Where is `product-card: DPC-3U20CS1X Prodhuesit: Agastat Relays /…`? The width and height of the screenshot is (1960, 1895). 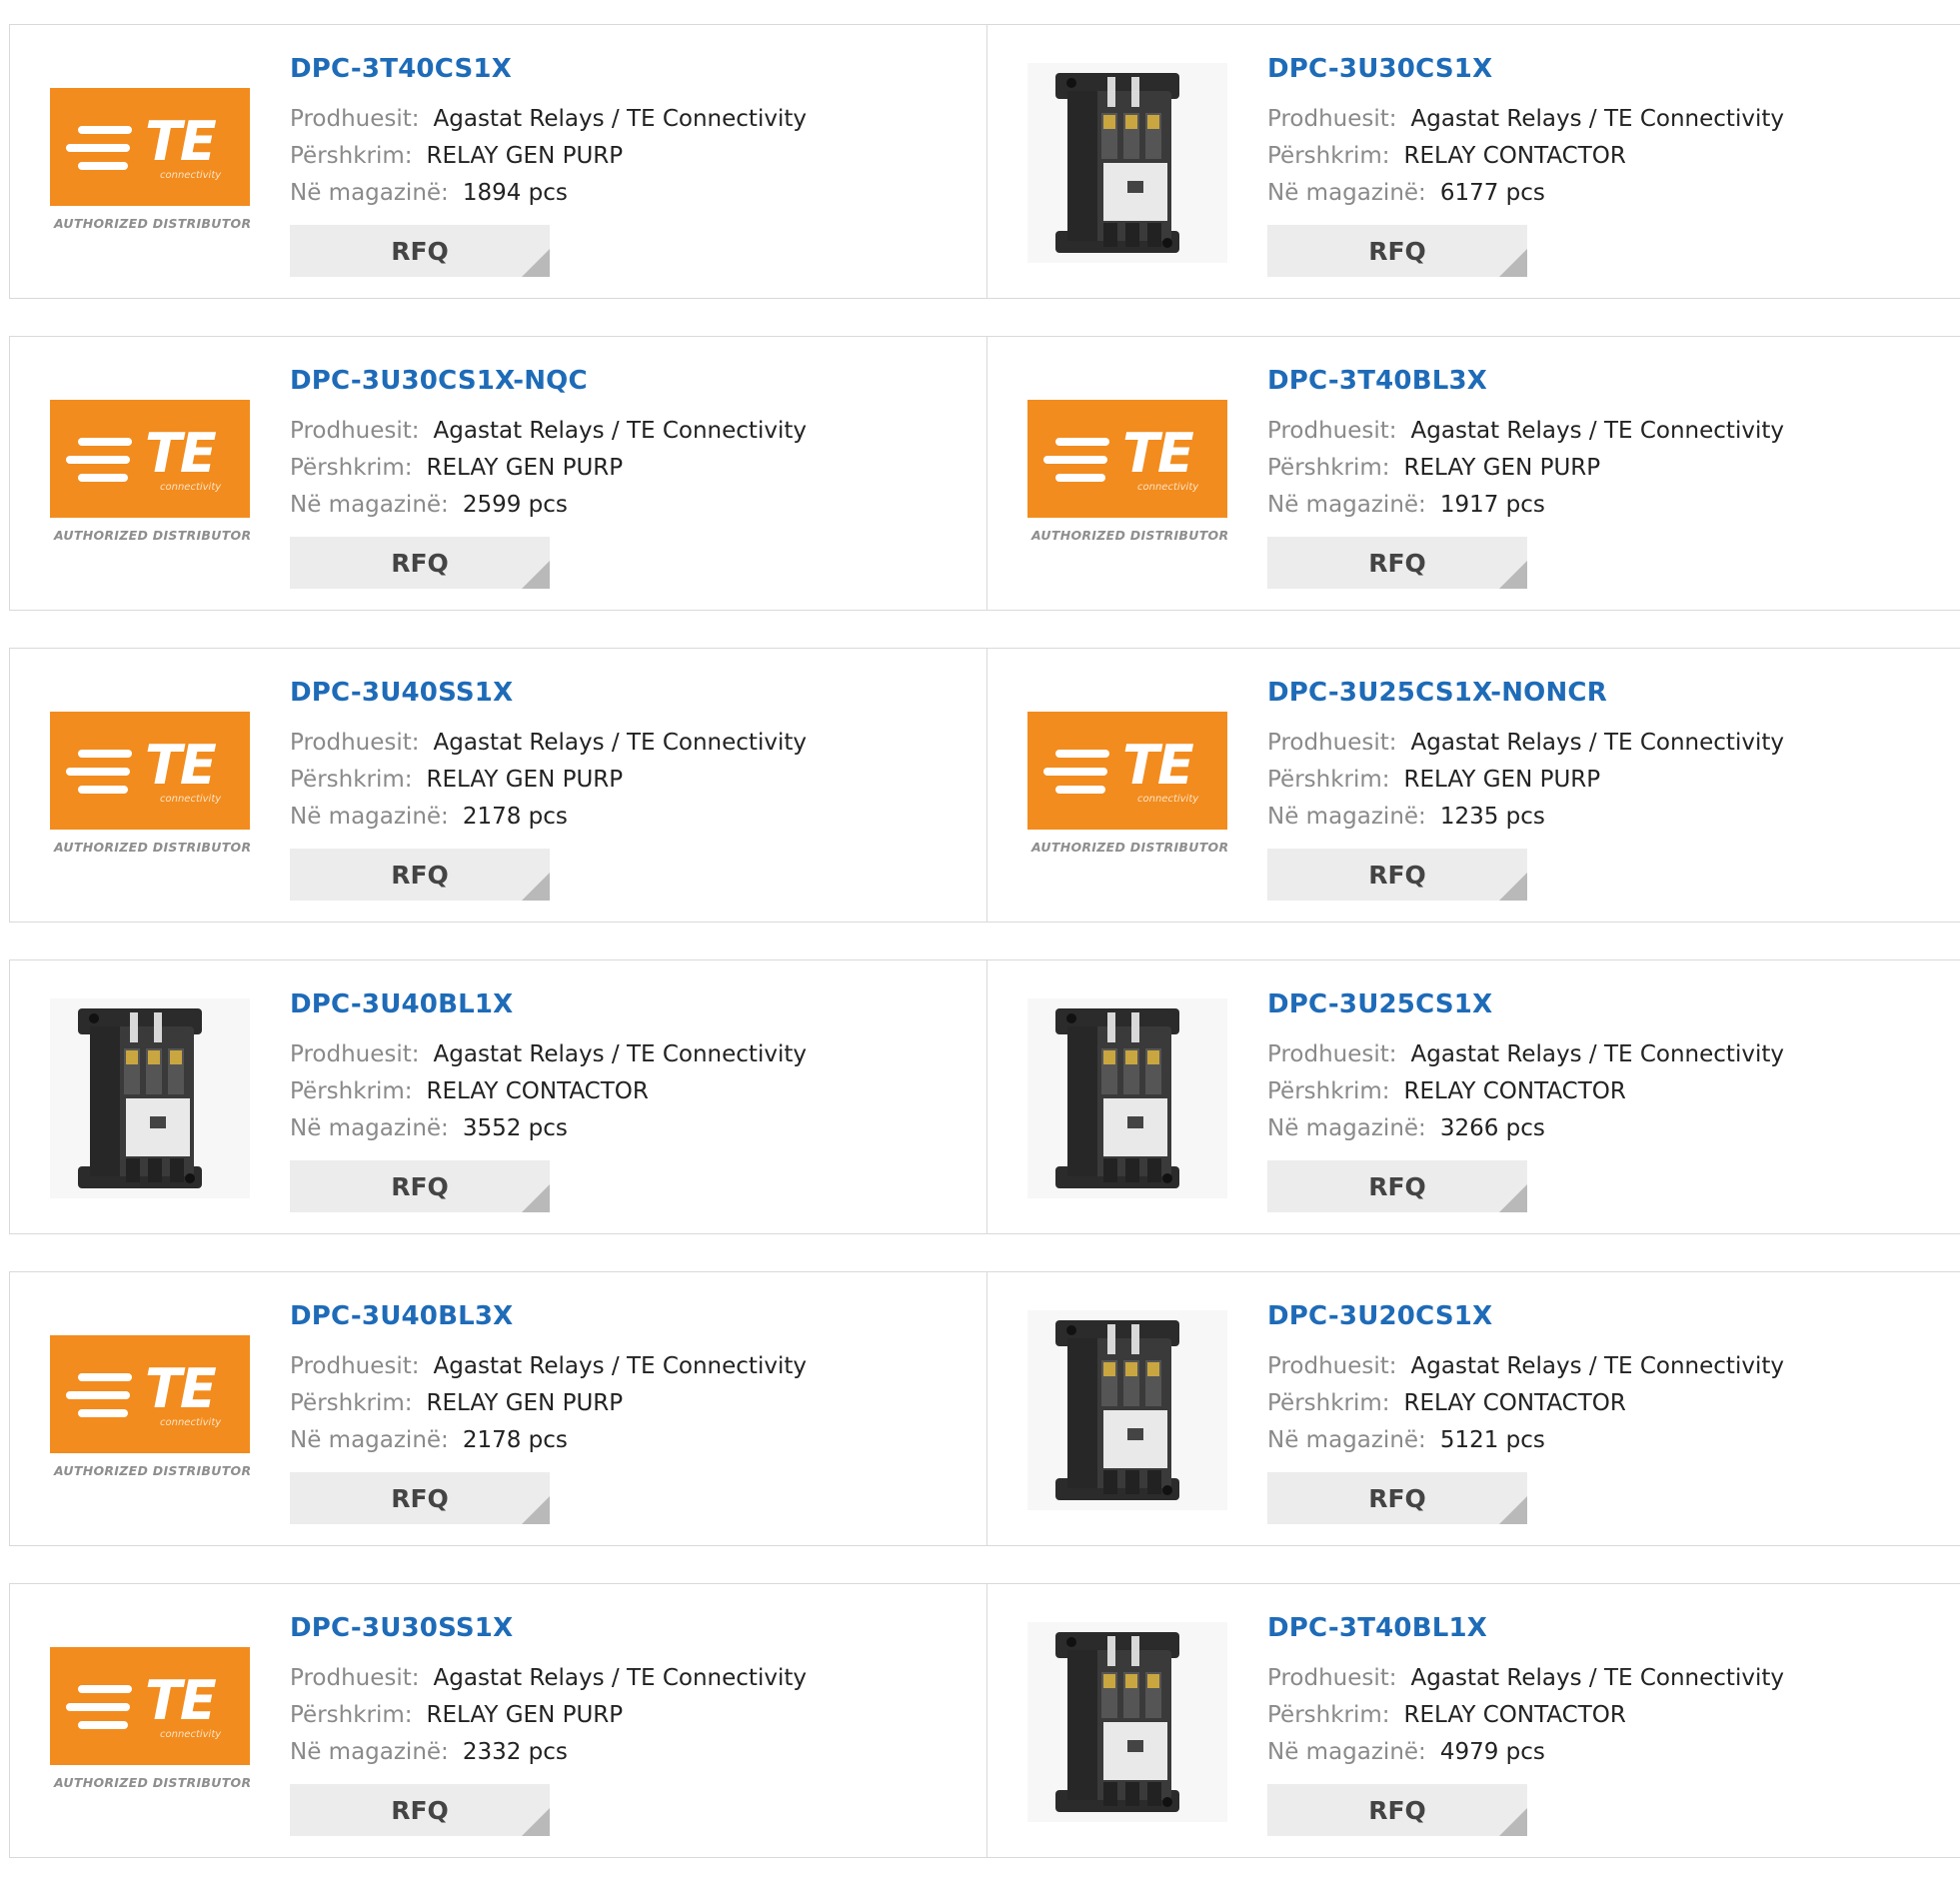 product-card: DPC-3U20CS1X Prodhuesit: Agastat Relays /… is located at coordinates (1474, 1408).